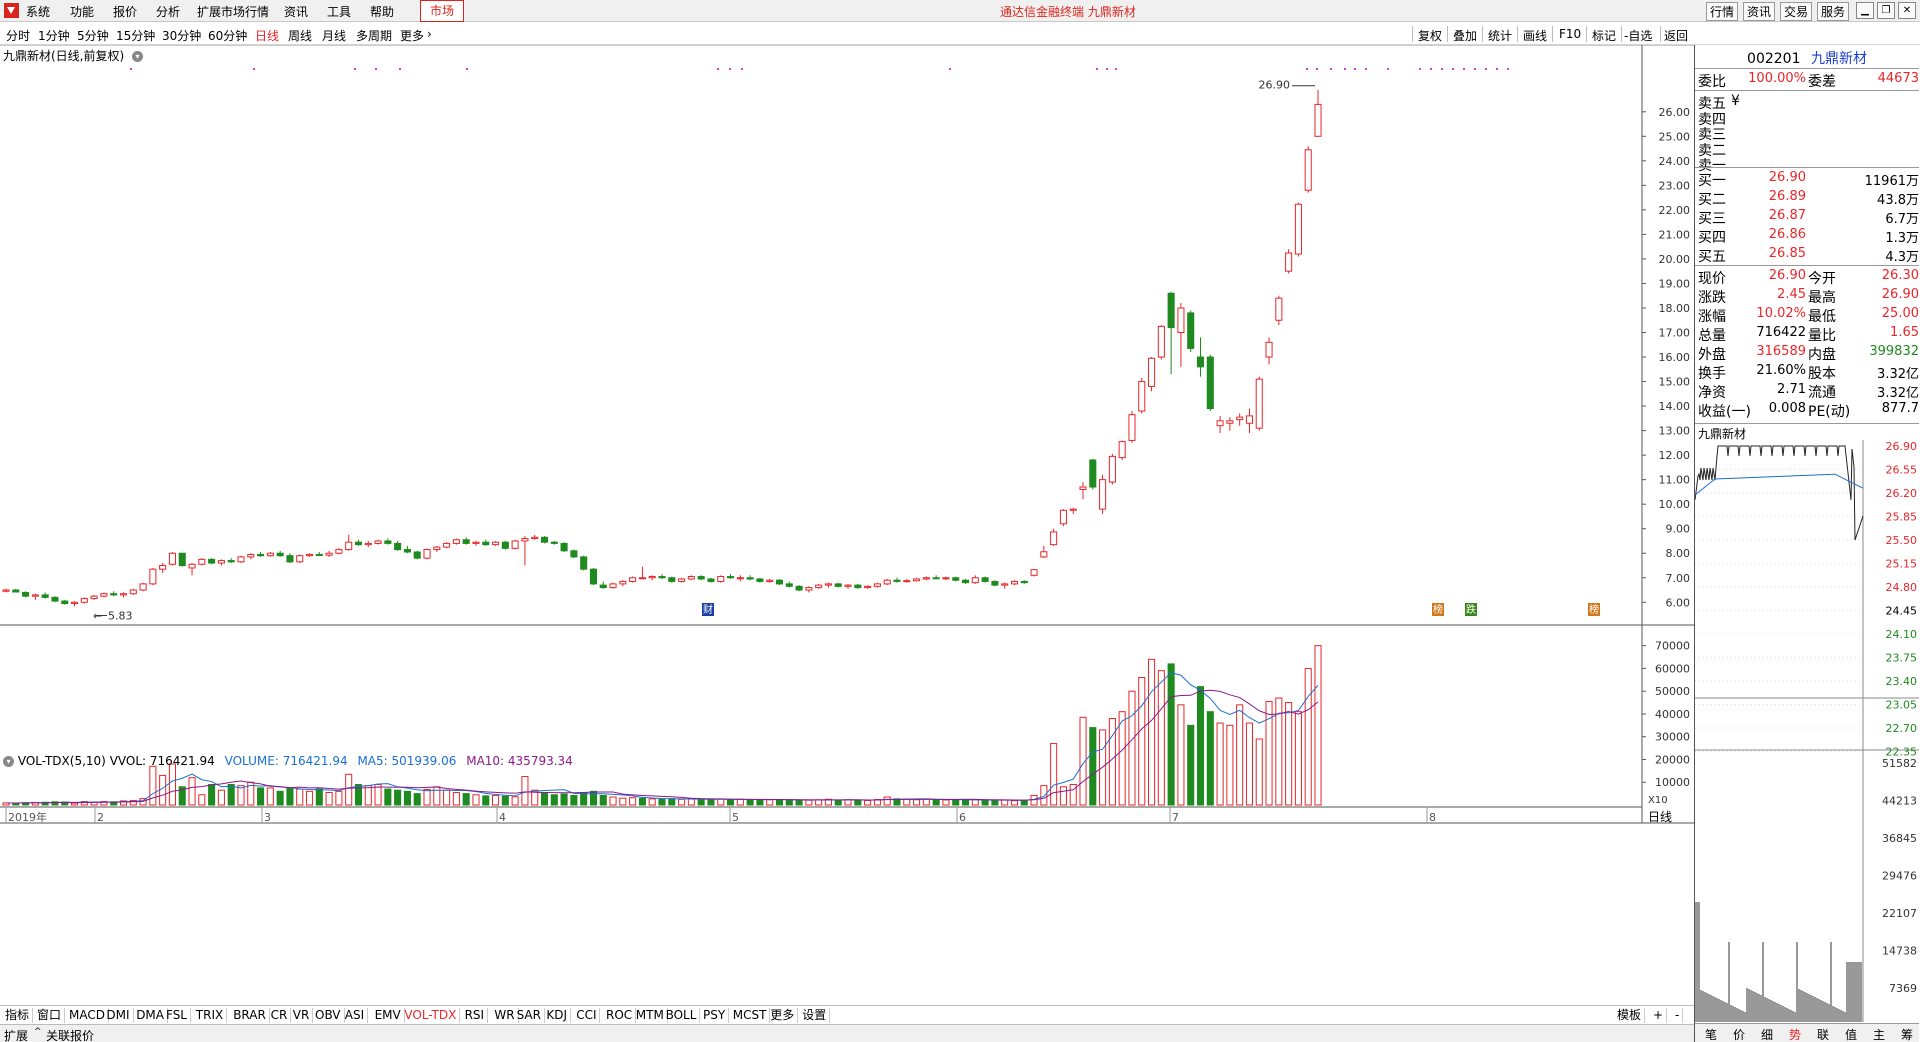 The height and width of the screenshot is (1042, 1920). Describe the element at coordinates (38, 1032) in the screenshot. I see `chevron-up-icon: ^` at that location.